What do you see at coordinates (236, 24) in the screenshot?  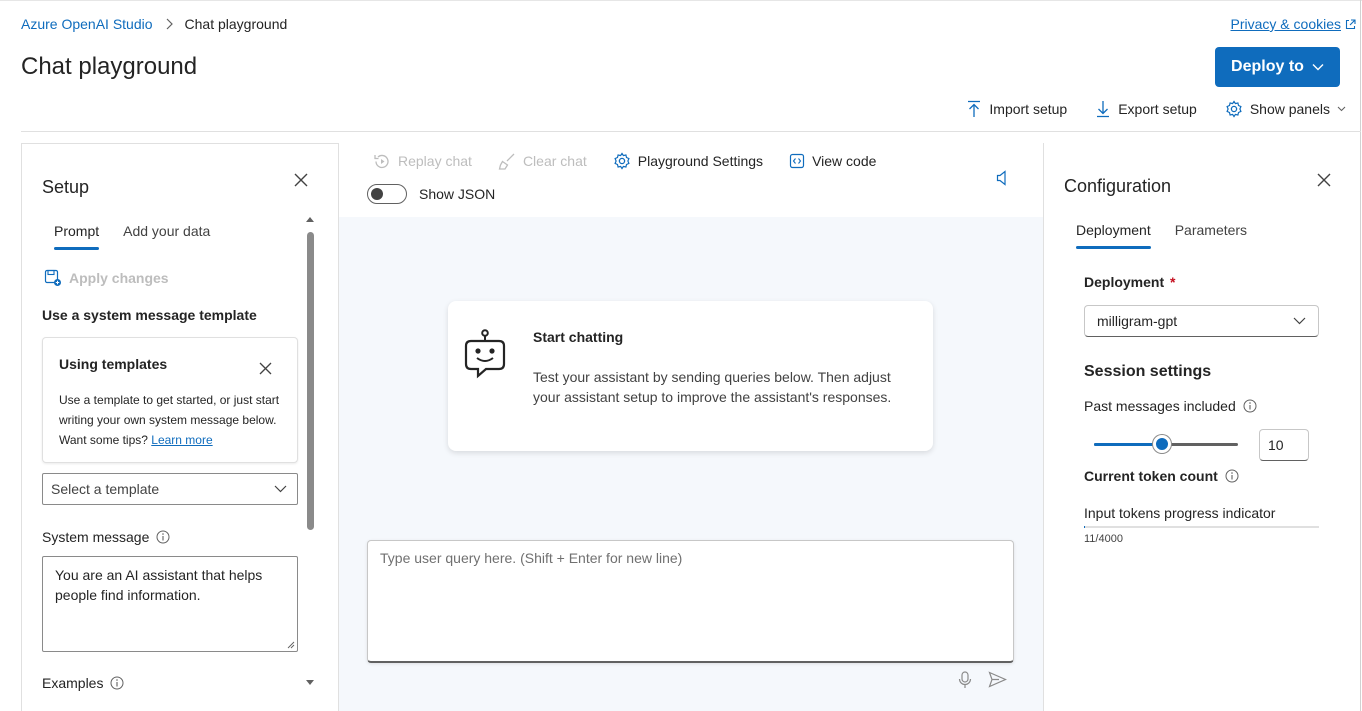 I see `breadcrumb-current: Chat playground` at bounding box center [236, 24].